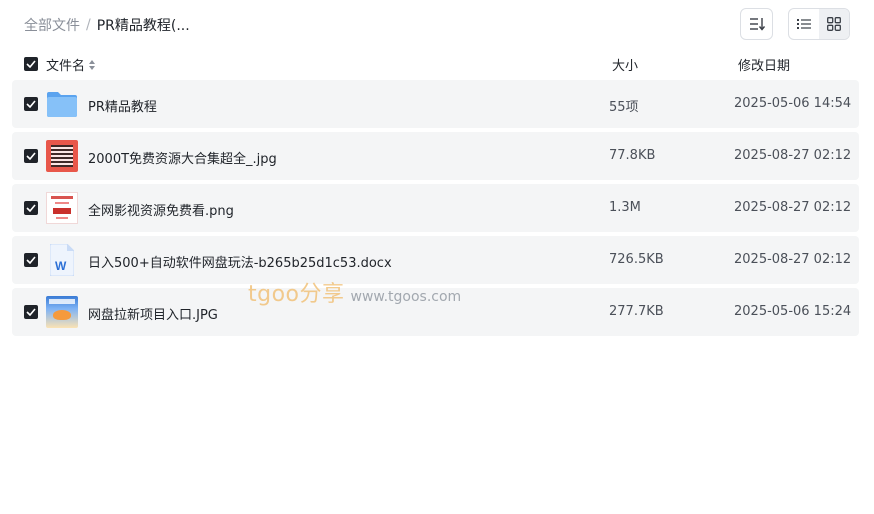  I want to click on breadcrumb-root-link: 全部文件, so click(52, 25).